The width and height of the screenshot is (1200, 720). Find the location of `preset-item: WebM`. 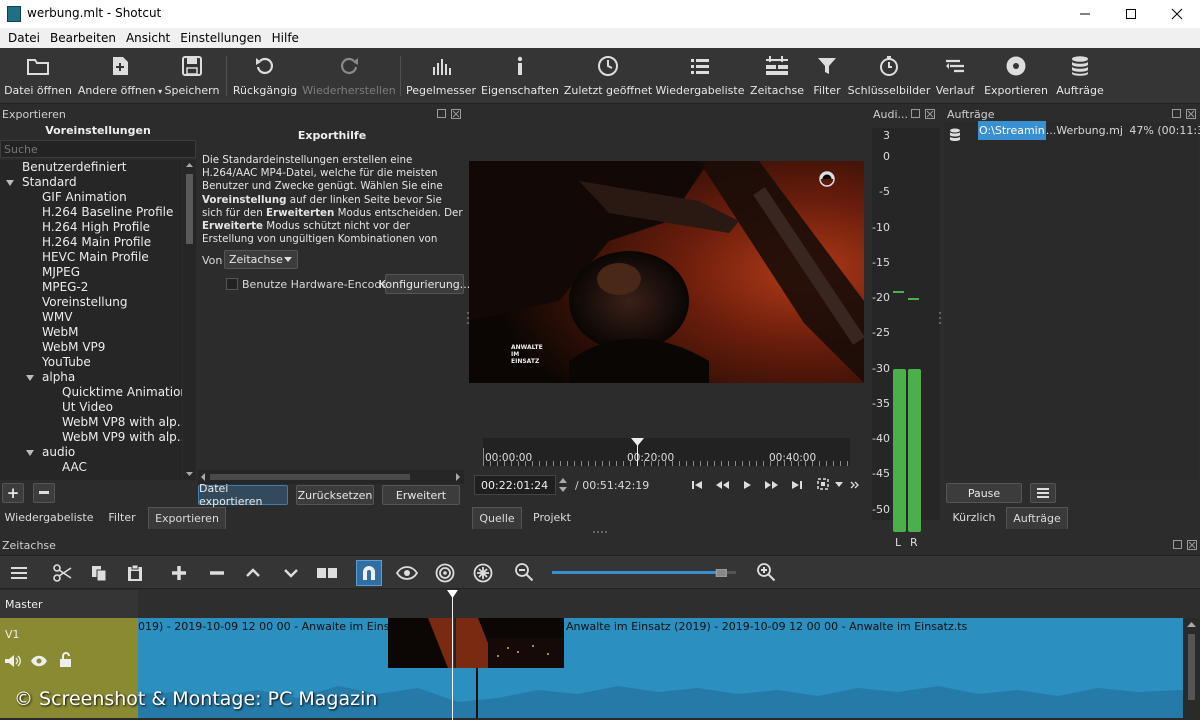

preset-item: WebM is located at coordinates (91, 332).